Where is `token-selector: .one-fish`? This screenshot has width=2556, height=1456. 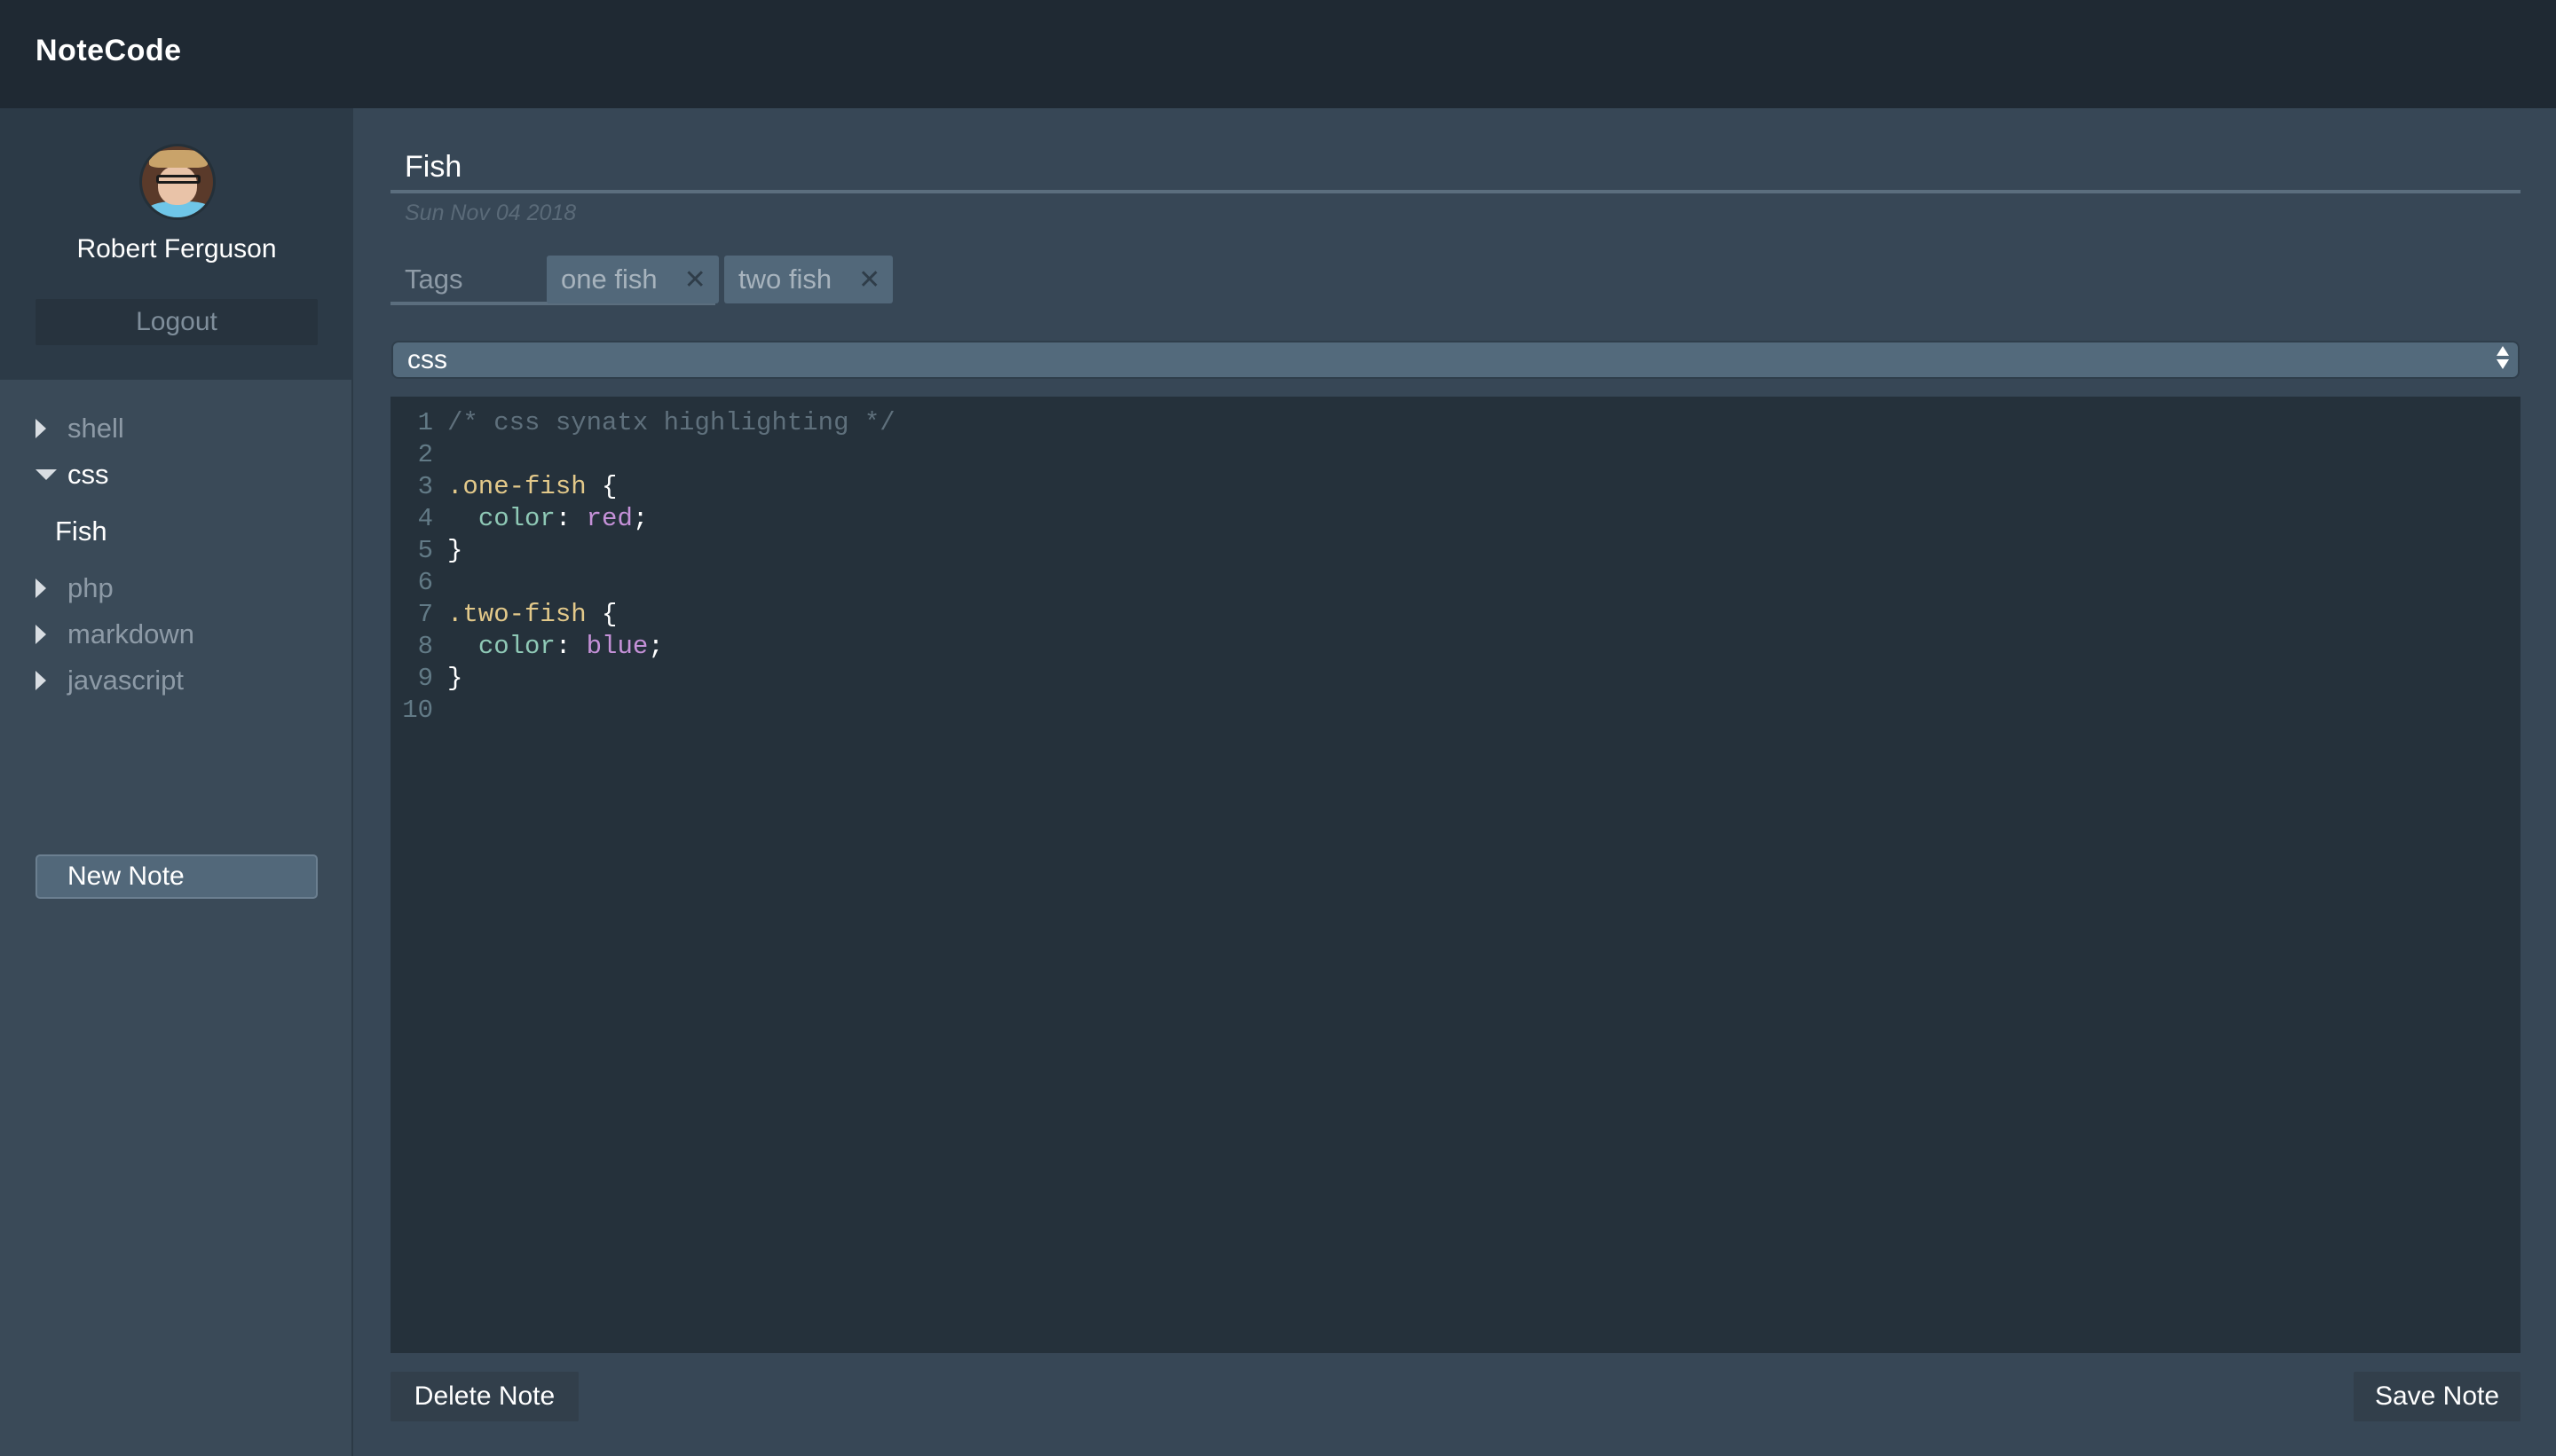
token-selector: .one-fish is located at coordinates (517, 486).